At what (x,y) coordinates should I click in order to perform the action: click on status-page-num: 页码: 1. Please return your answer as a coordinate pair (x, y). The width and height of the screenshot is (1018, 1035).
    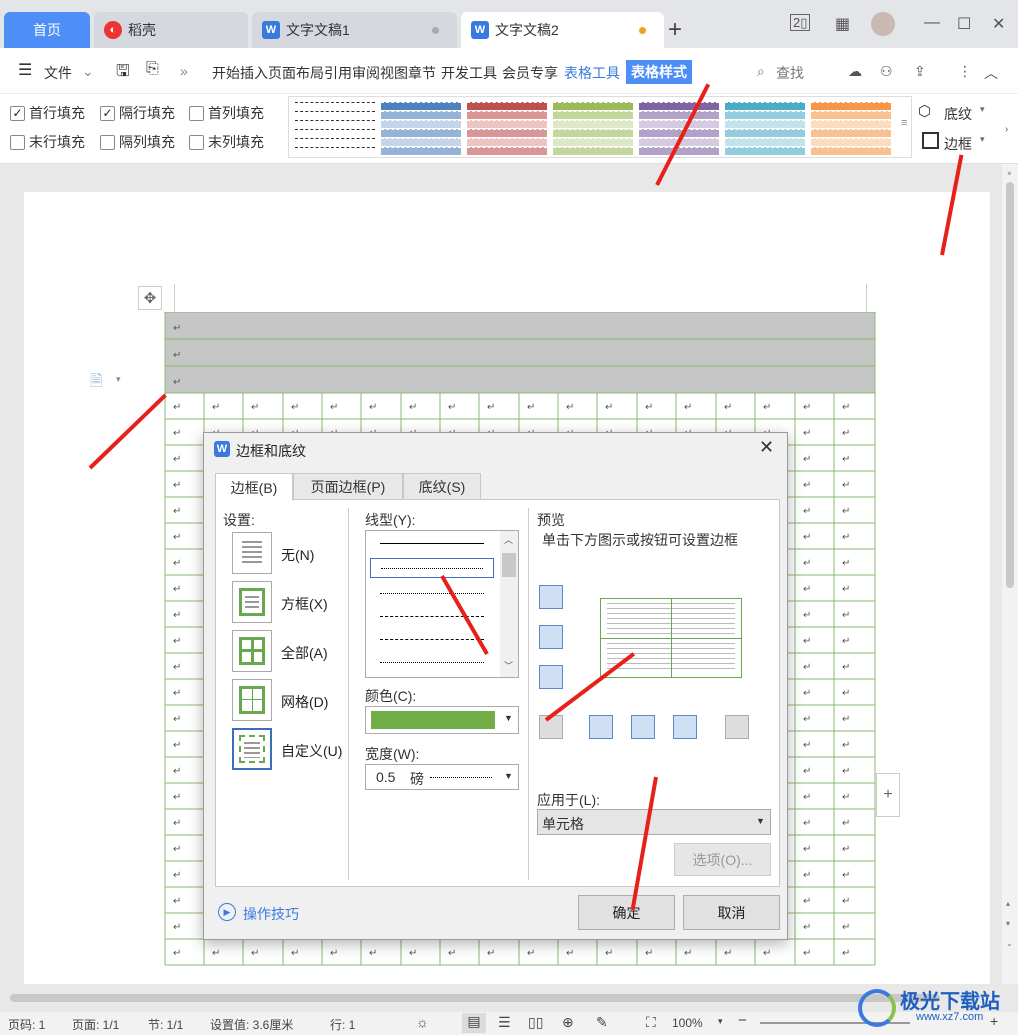
    Looking at the image, I should click on (26, 1024).